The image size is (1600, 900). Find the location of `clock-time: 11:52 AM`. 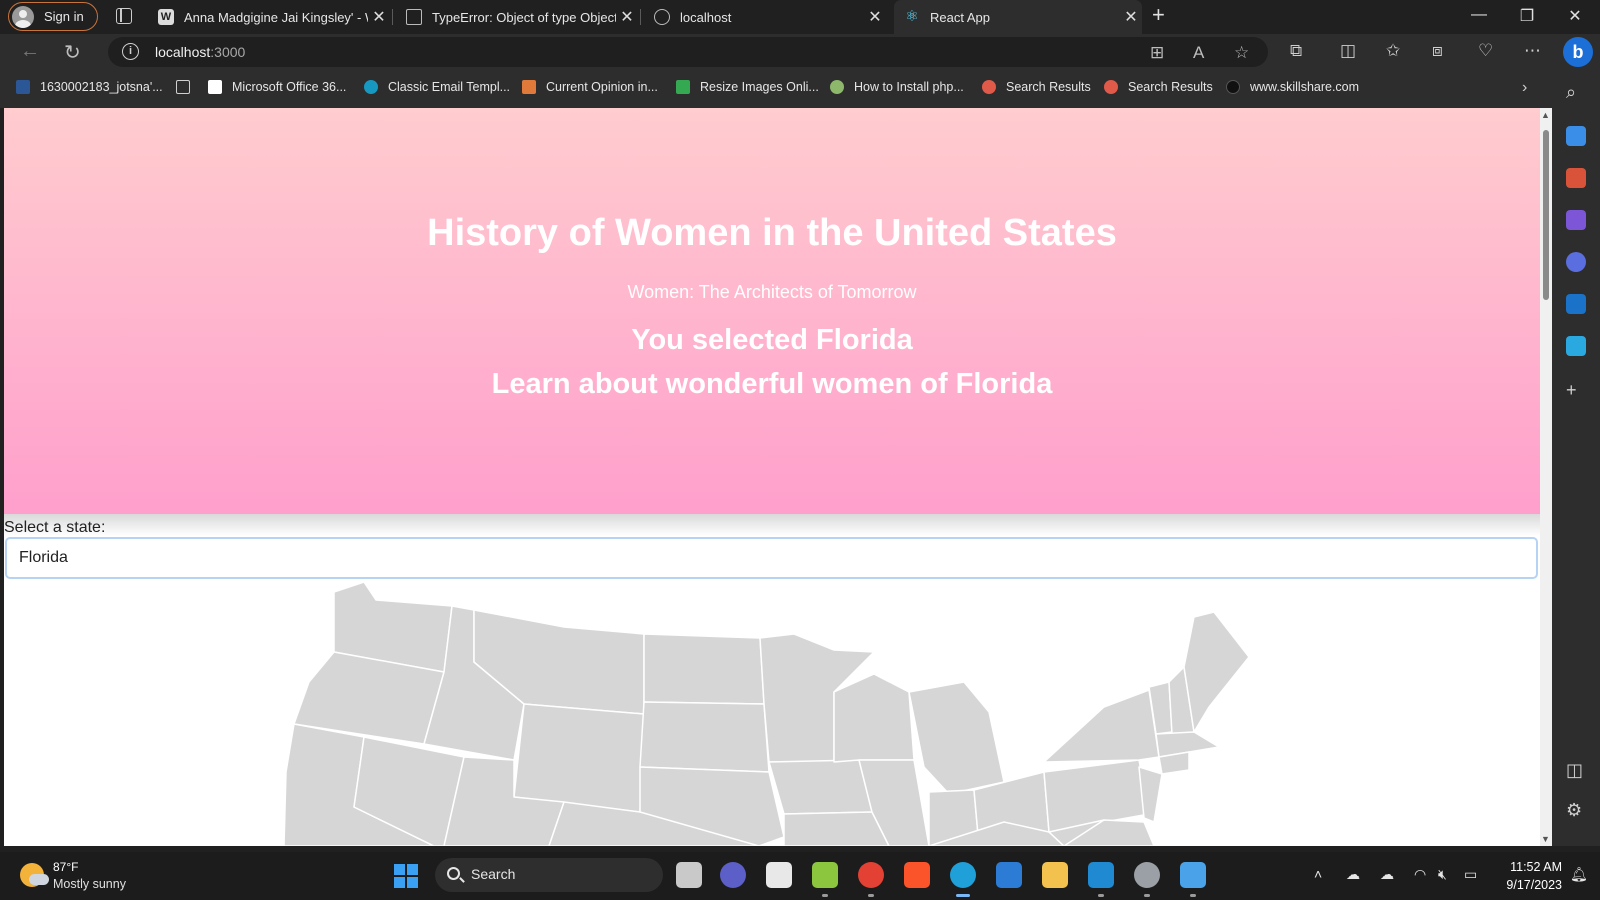

clock-time: 11:52 AM is located at coordinates (1530, 867).